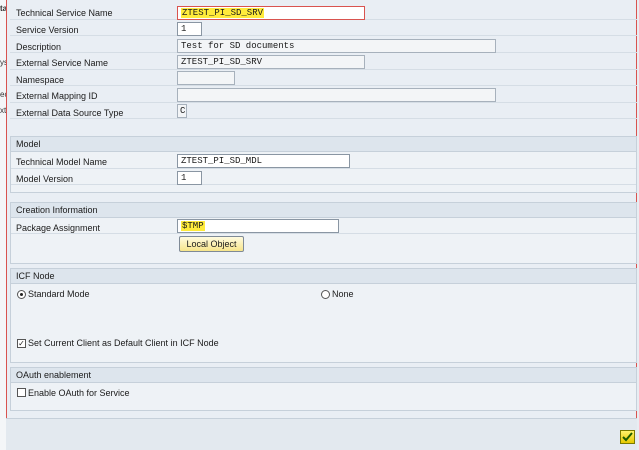  I want to click on description-label: Description, so click(39, 47).